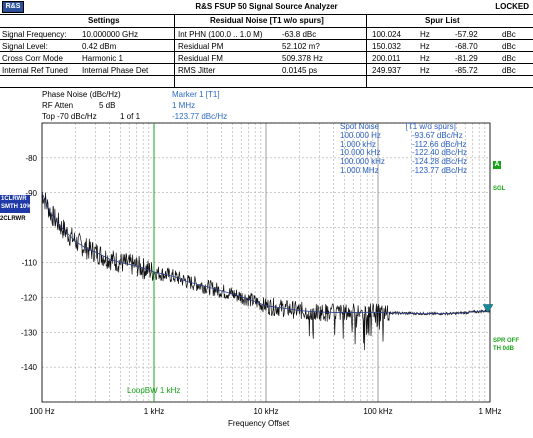 The image size is (533, 438). What do you see at coordinates (404, 170) in the screenshot?
I see `spot-noise-row: 1.000 MHz -123.77 dBc/Hz` at bounding box center [404, 170].